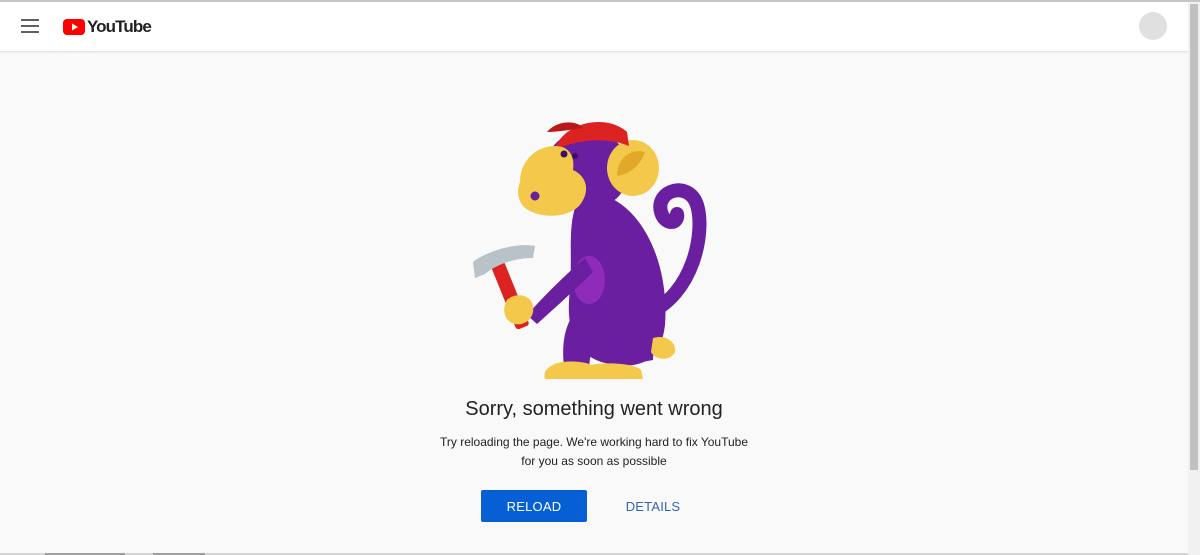 This screenshot has width=1200, height=555. What do you see at coordinates (594, 409) in the screenshot?
I see `error-title: Sorry, something went wrong` at bounding box center [594, 409].